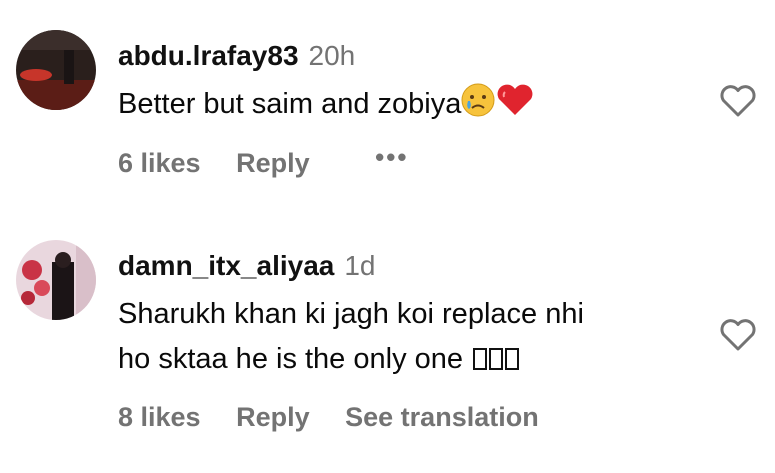  Describe the element at coordinates (332, 55) in the screenshot. I see `timestamp: 20h` at that location.